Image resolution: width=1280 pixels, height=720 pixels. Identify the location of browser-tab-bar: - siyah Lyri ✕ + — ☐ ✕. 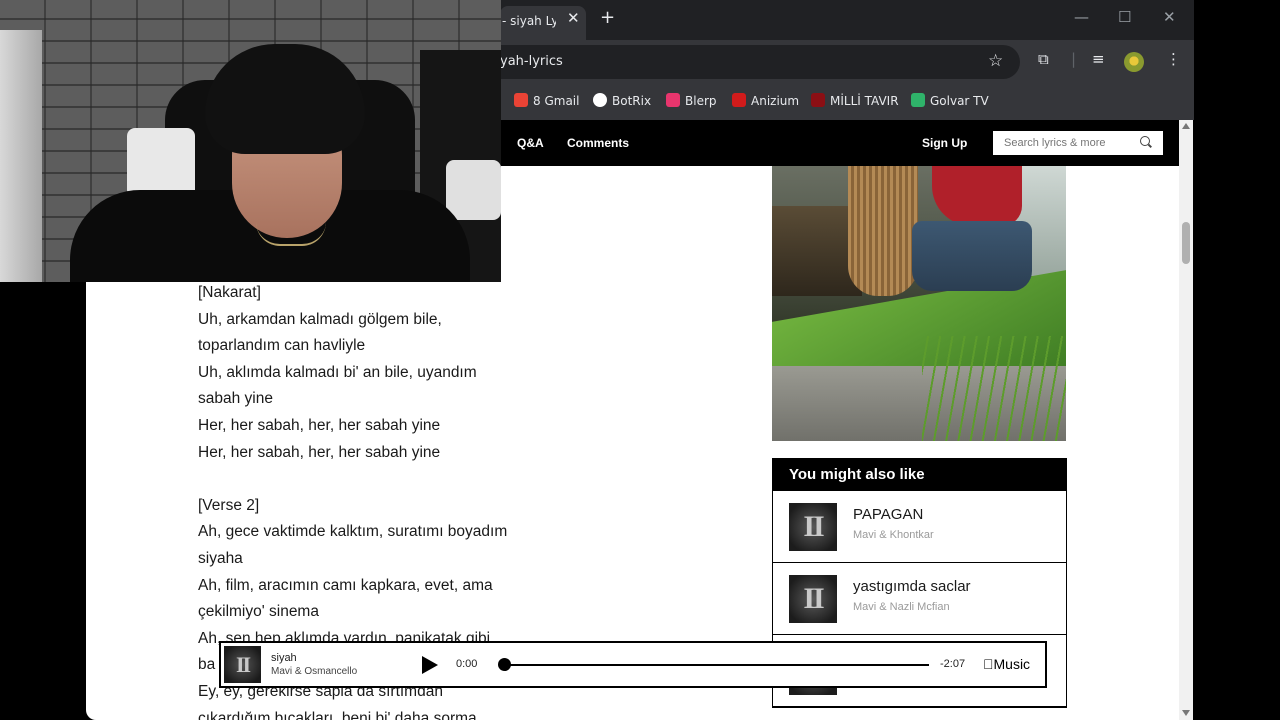
(847, 20).